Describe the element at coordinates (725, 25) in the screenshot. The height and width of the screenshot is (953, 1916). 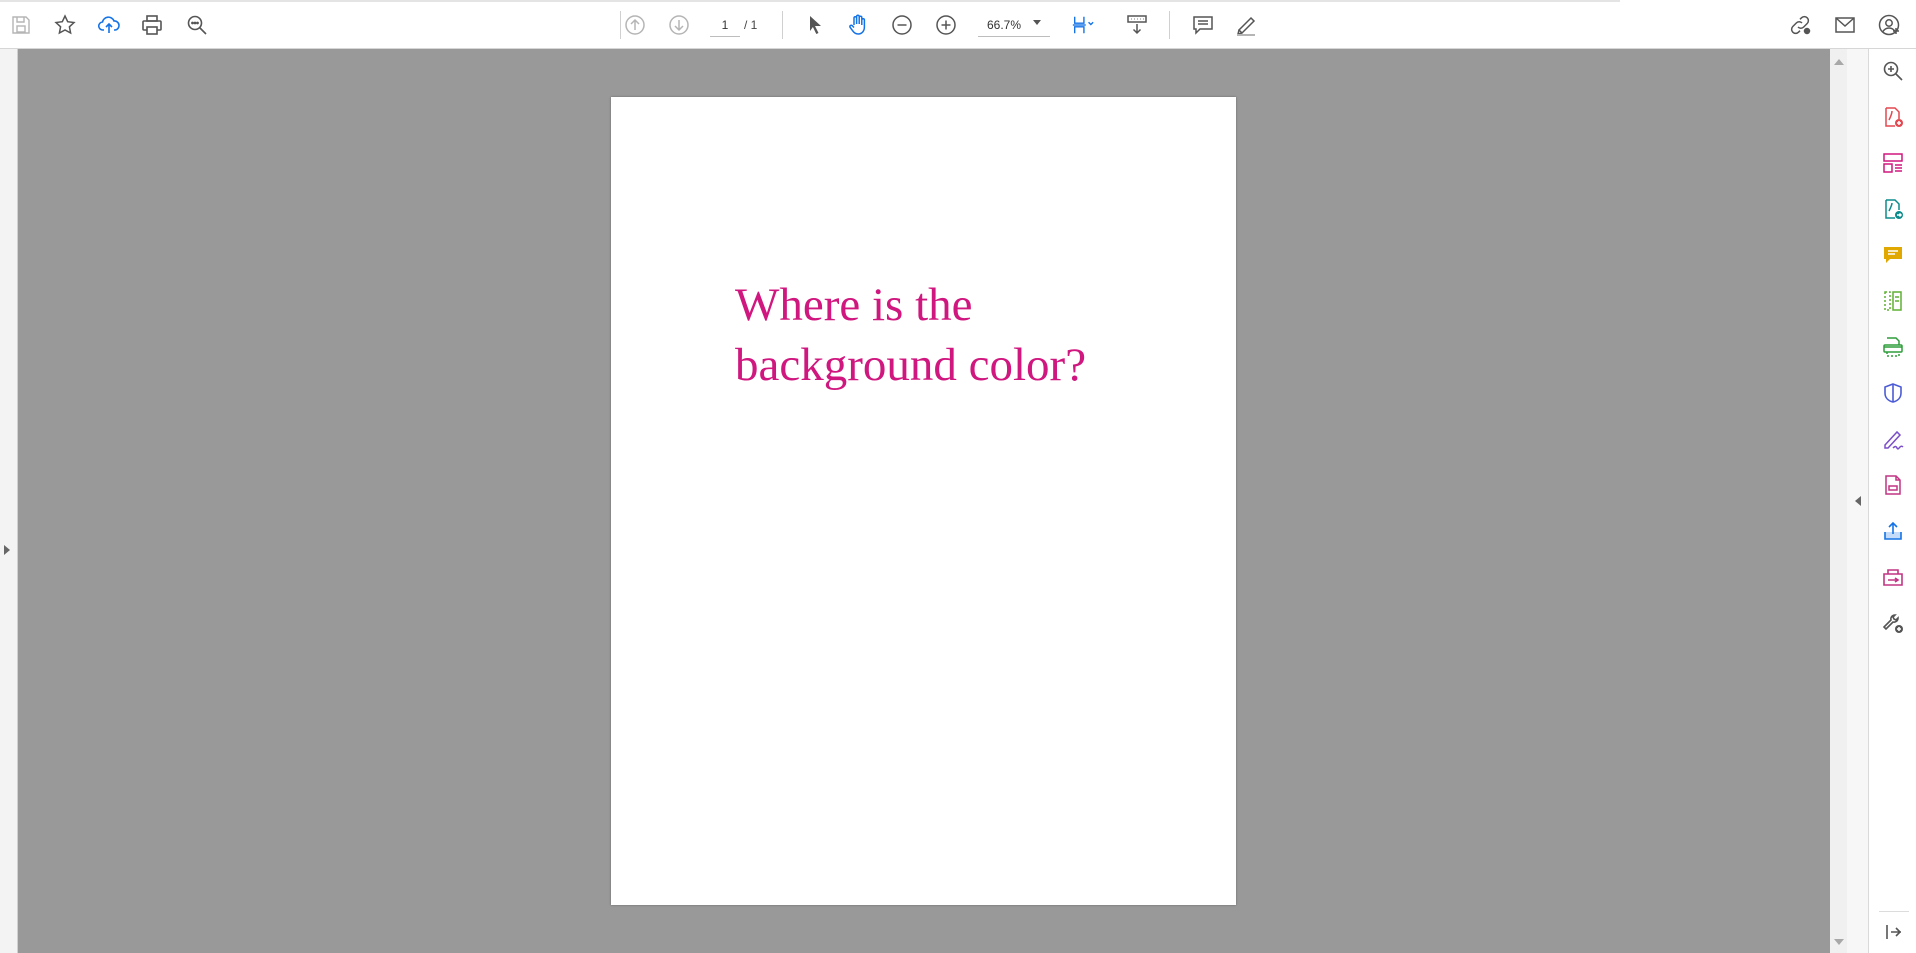
I see `page-number-input: 1` at that location.